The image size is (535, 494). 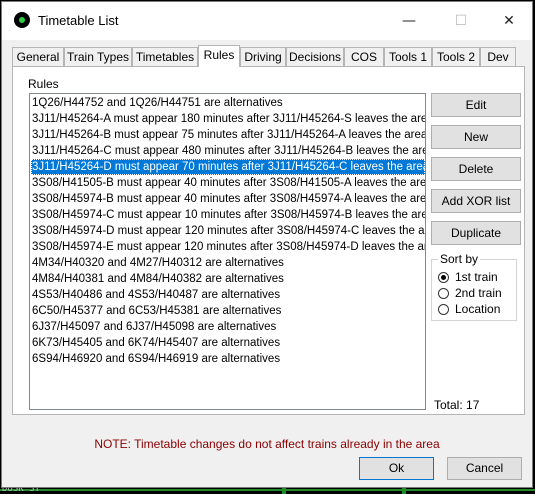 What do you see at coordinates (396, 468) in the screenshot?
I see `ok-button: Ok` at bounding box center [396, 468].